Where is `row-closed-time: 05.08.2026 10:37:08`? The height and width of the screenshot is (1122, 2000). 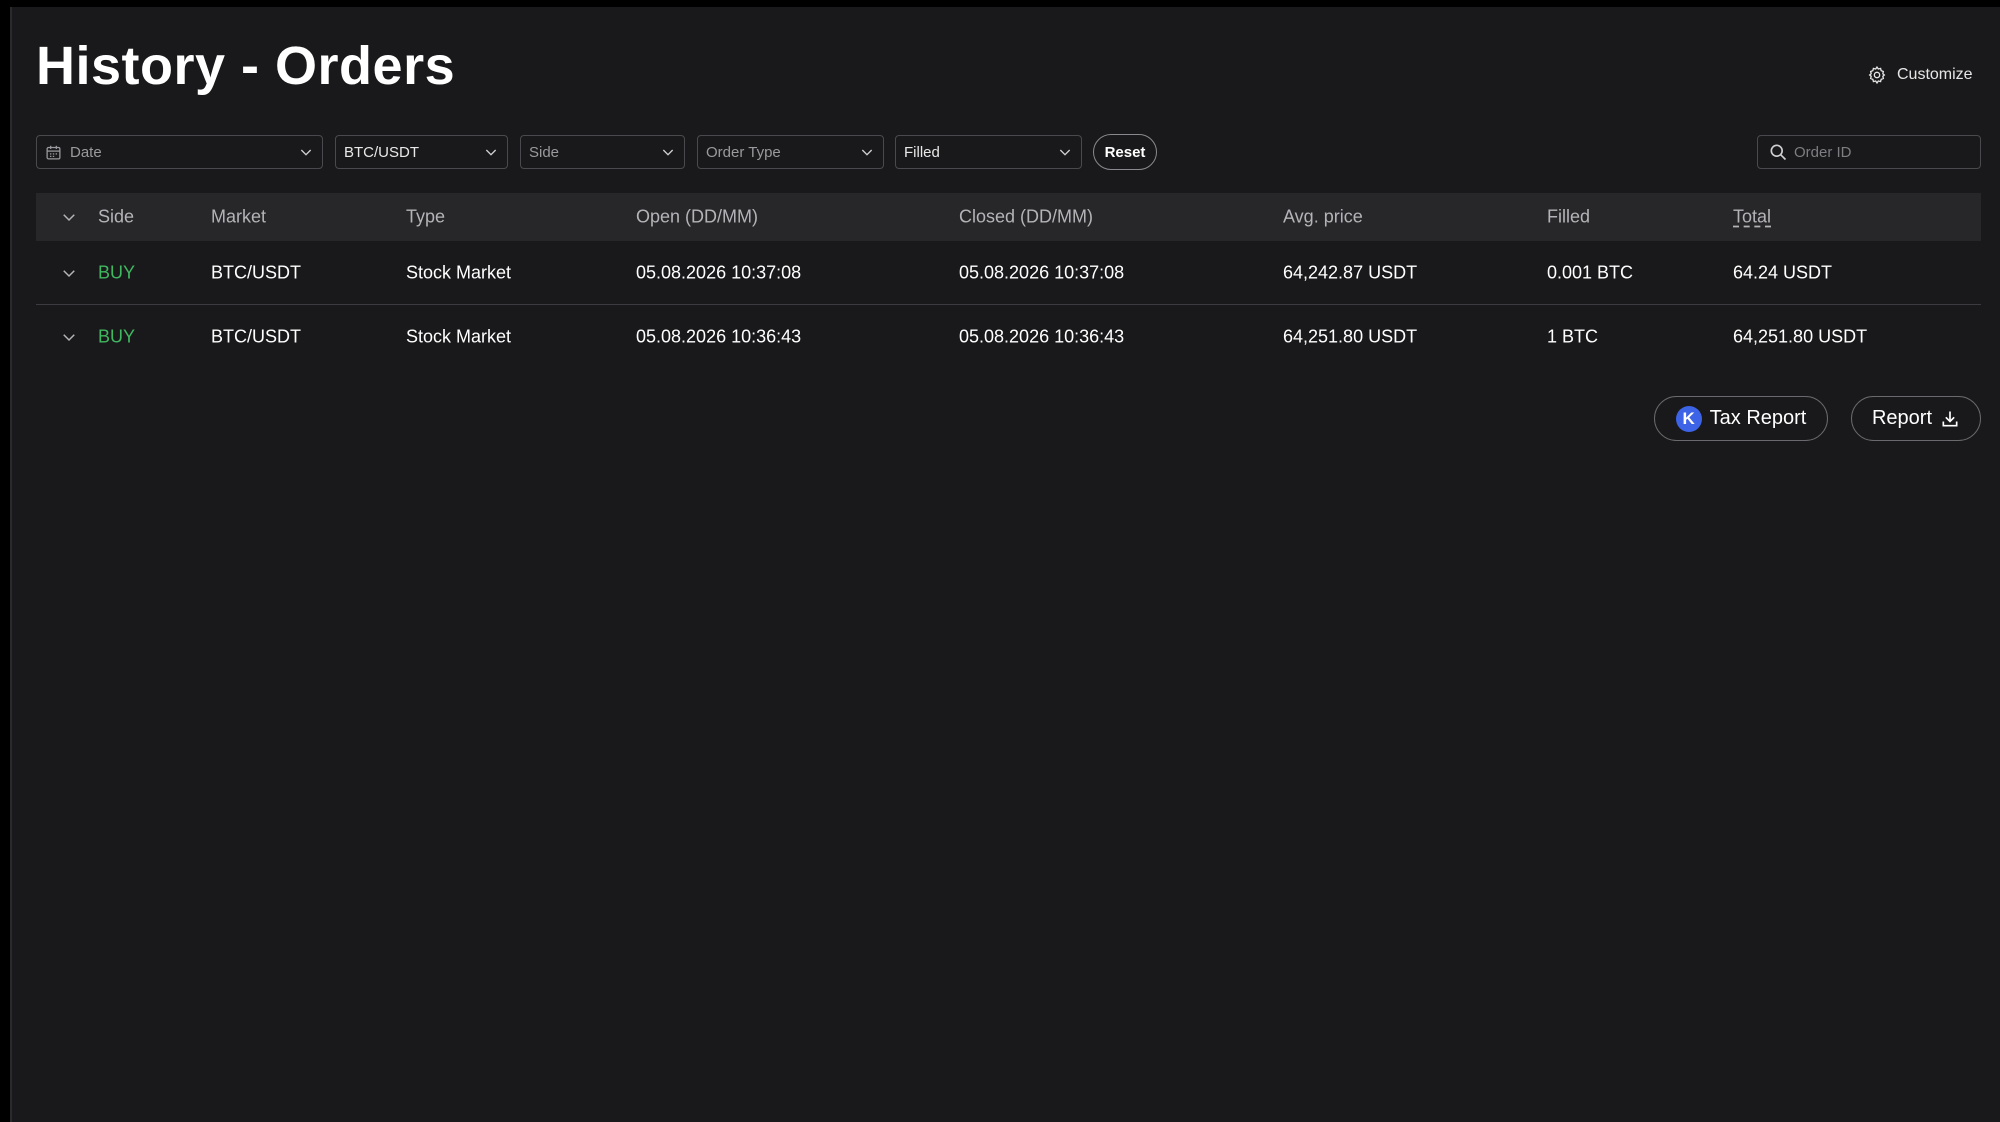
row-closed-time: 05.08.2026 10:37:08 is located at coordinates (1042, 272).